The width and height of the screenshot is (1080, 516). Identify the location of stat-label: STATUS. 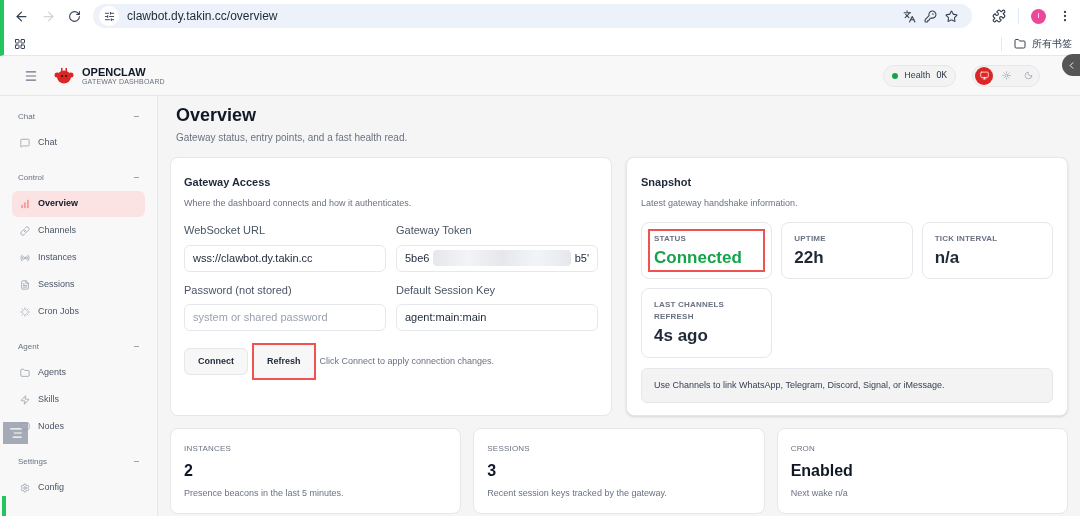
(670, 239).